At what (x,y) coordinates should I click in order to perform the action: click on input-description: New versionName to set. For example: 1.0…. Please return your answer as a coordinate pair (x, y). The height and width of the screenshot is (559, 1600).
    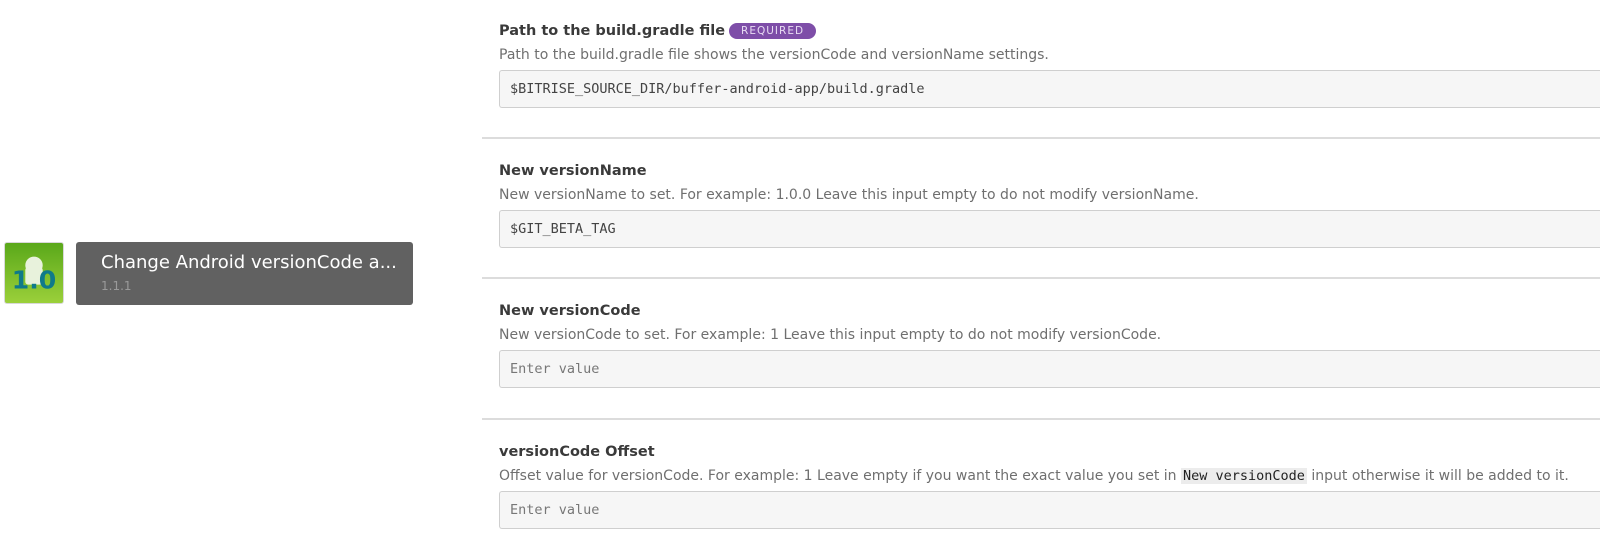
    Looking at the image, I should click on (849, 195).